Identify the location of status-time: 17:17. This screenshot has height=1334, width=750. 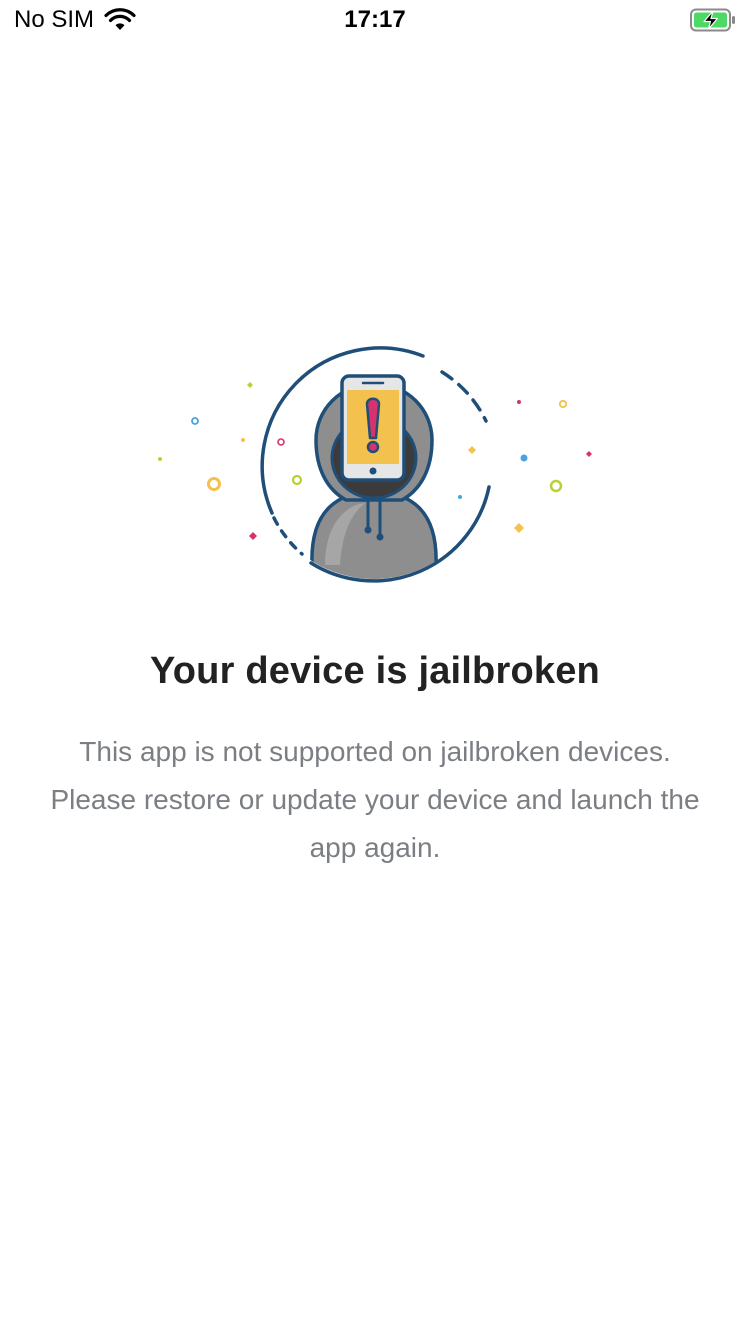
(375, 19).